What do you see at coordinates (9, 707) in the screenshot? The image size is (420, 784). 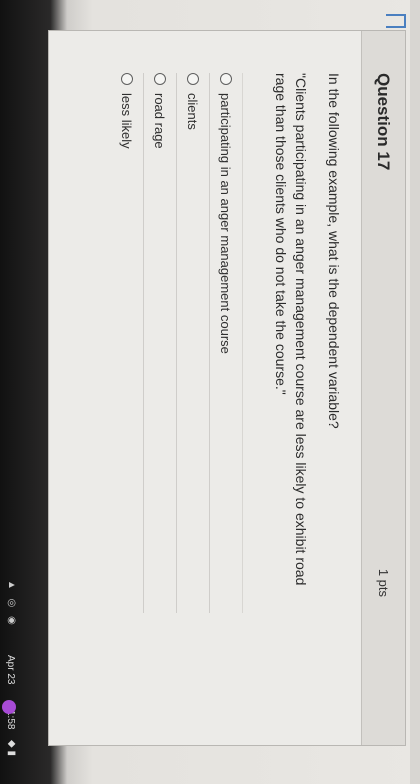 I see `launcher-icon` at bounding box center [9, 707].